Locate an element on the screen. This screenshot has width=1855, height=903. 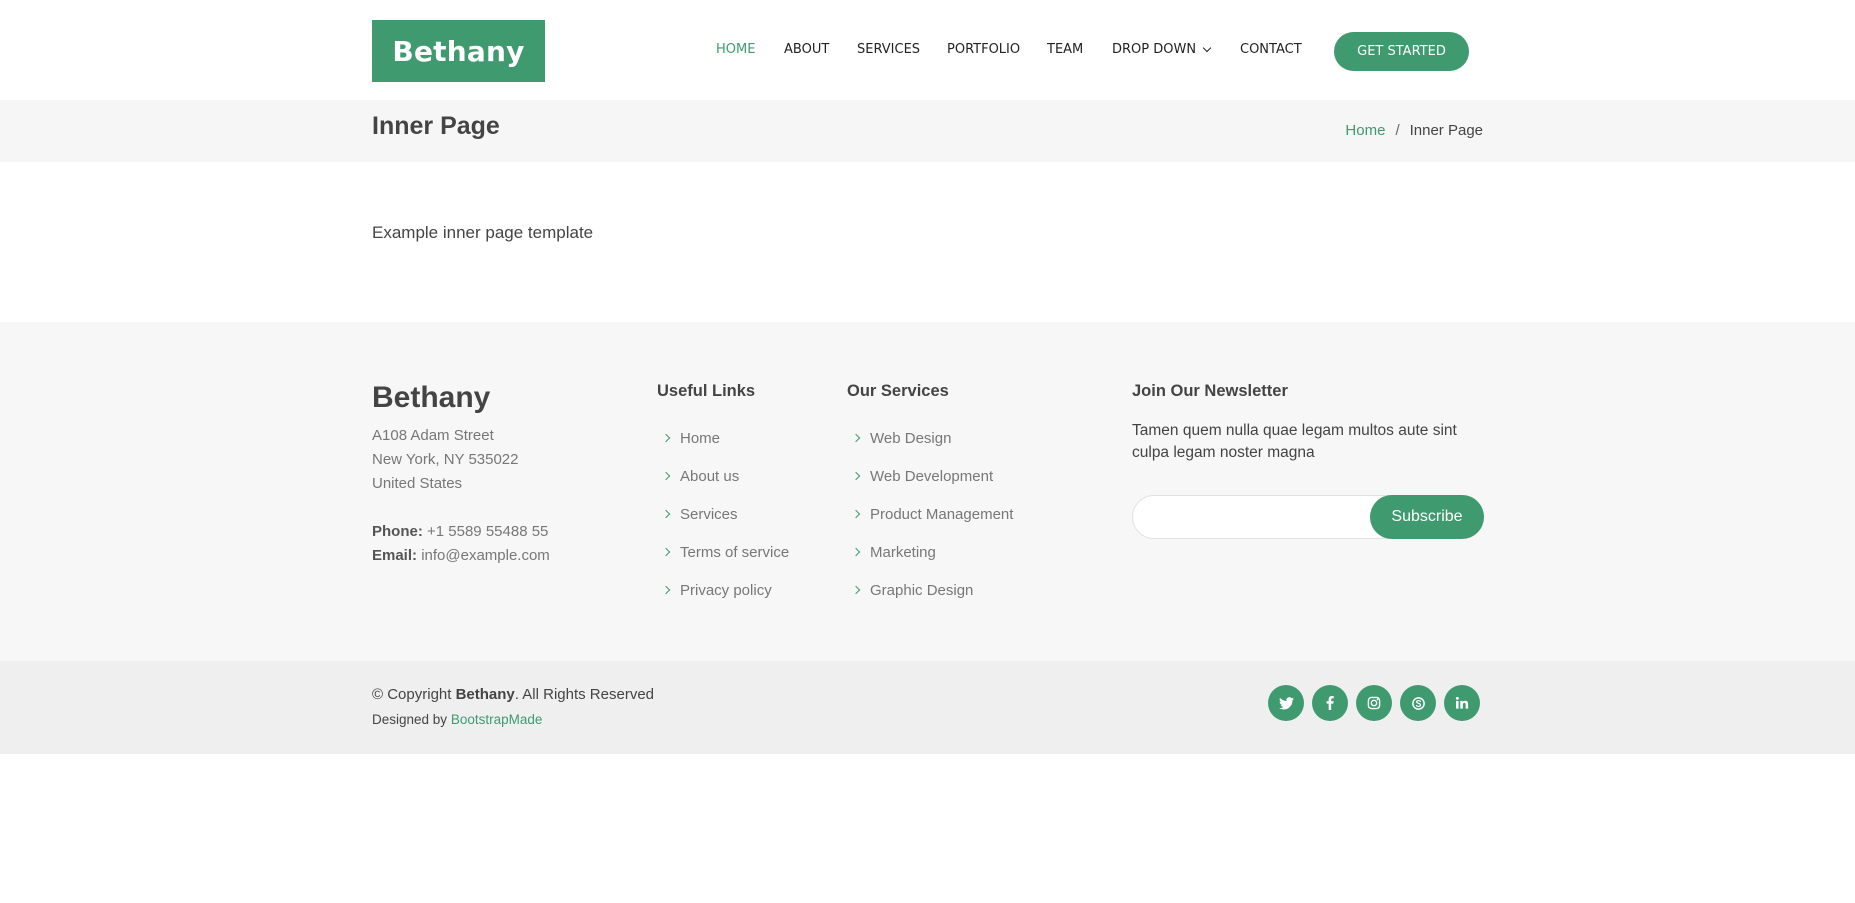
credits: Designed by BootstrapMade is located at coordinates (457, 719).